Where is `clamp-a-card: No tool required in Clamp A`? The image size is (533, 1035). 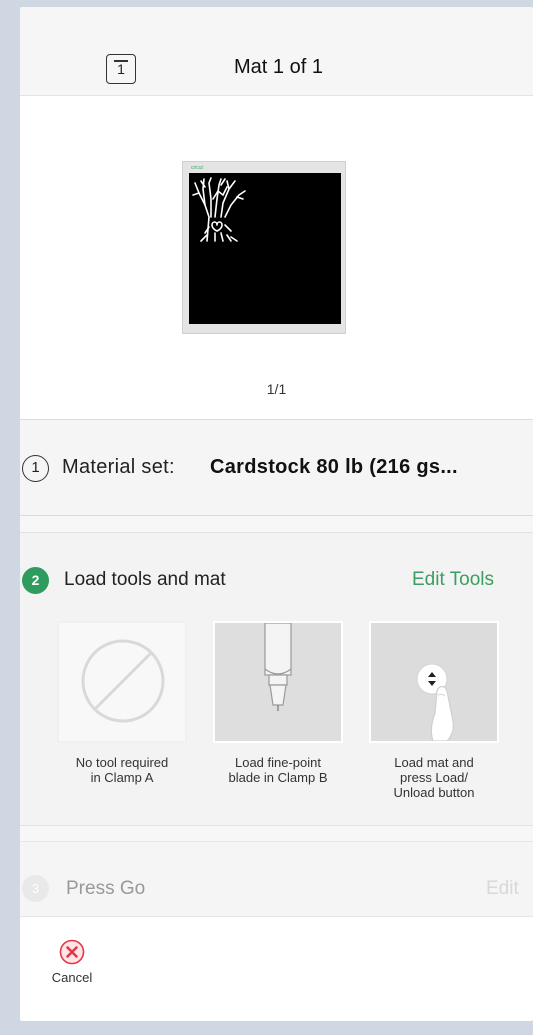
clamp-a-card: No tool required in Clamp A is located at coordinates (122, 703).